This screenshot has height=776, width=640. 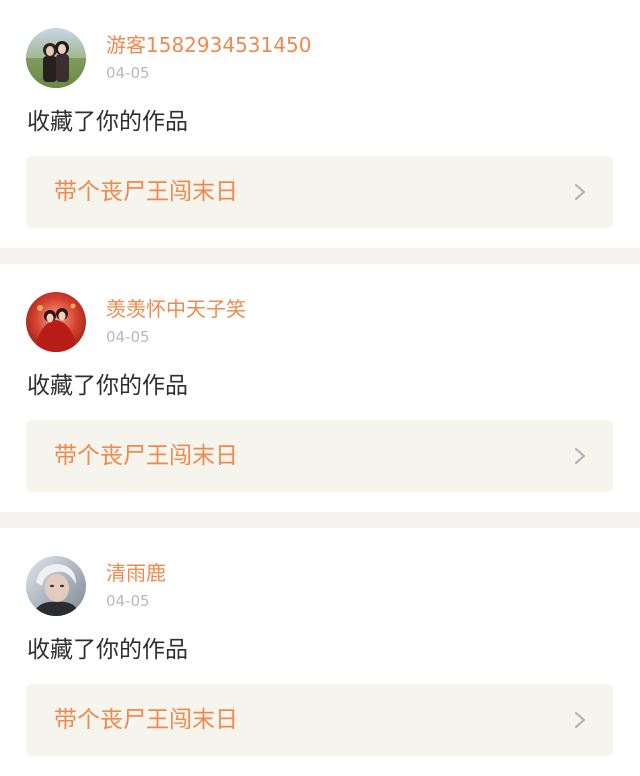 I want to click on portrait-avatar-icon, so click(x=56, y=586).